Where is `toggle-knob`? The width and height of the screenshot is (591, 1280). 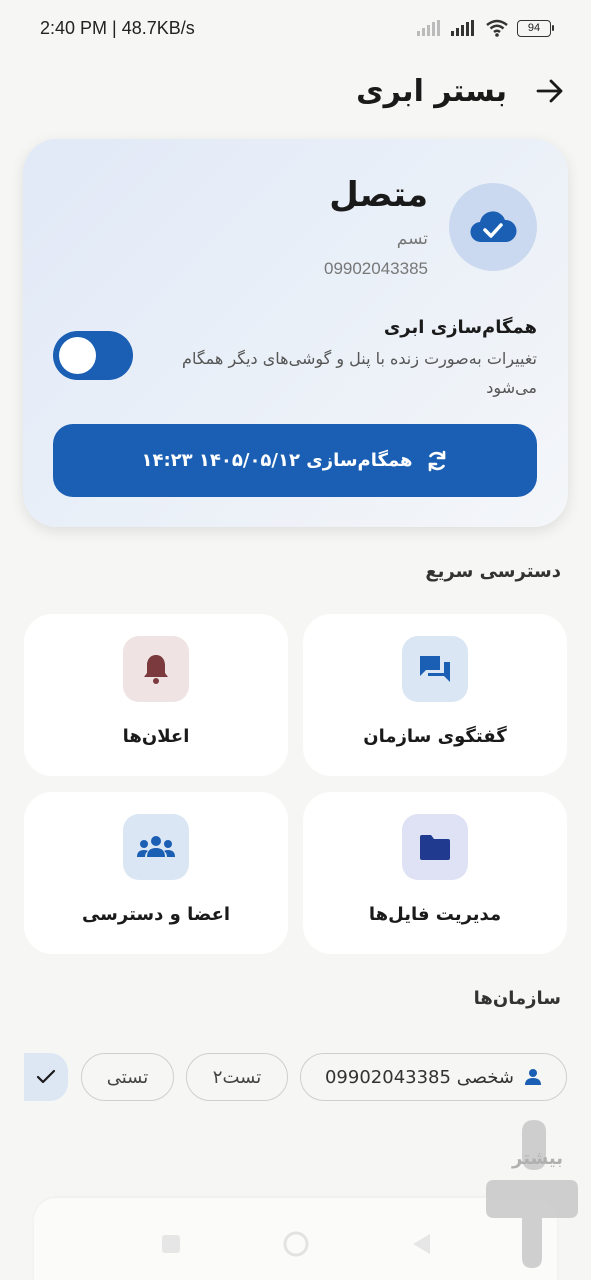
toggle-knob is located at coordinates (77, 355).